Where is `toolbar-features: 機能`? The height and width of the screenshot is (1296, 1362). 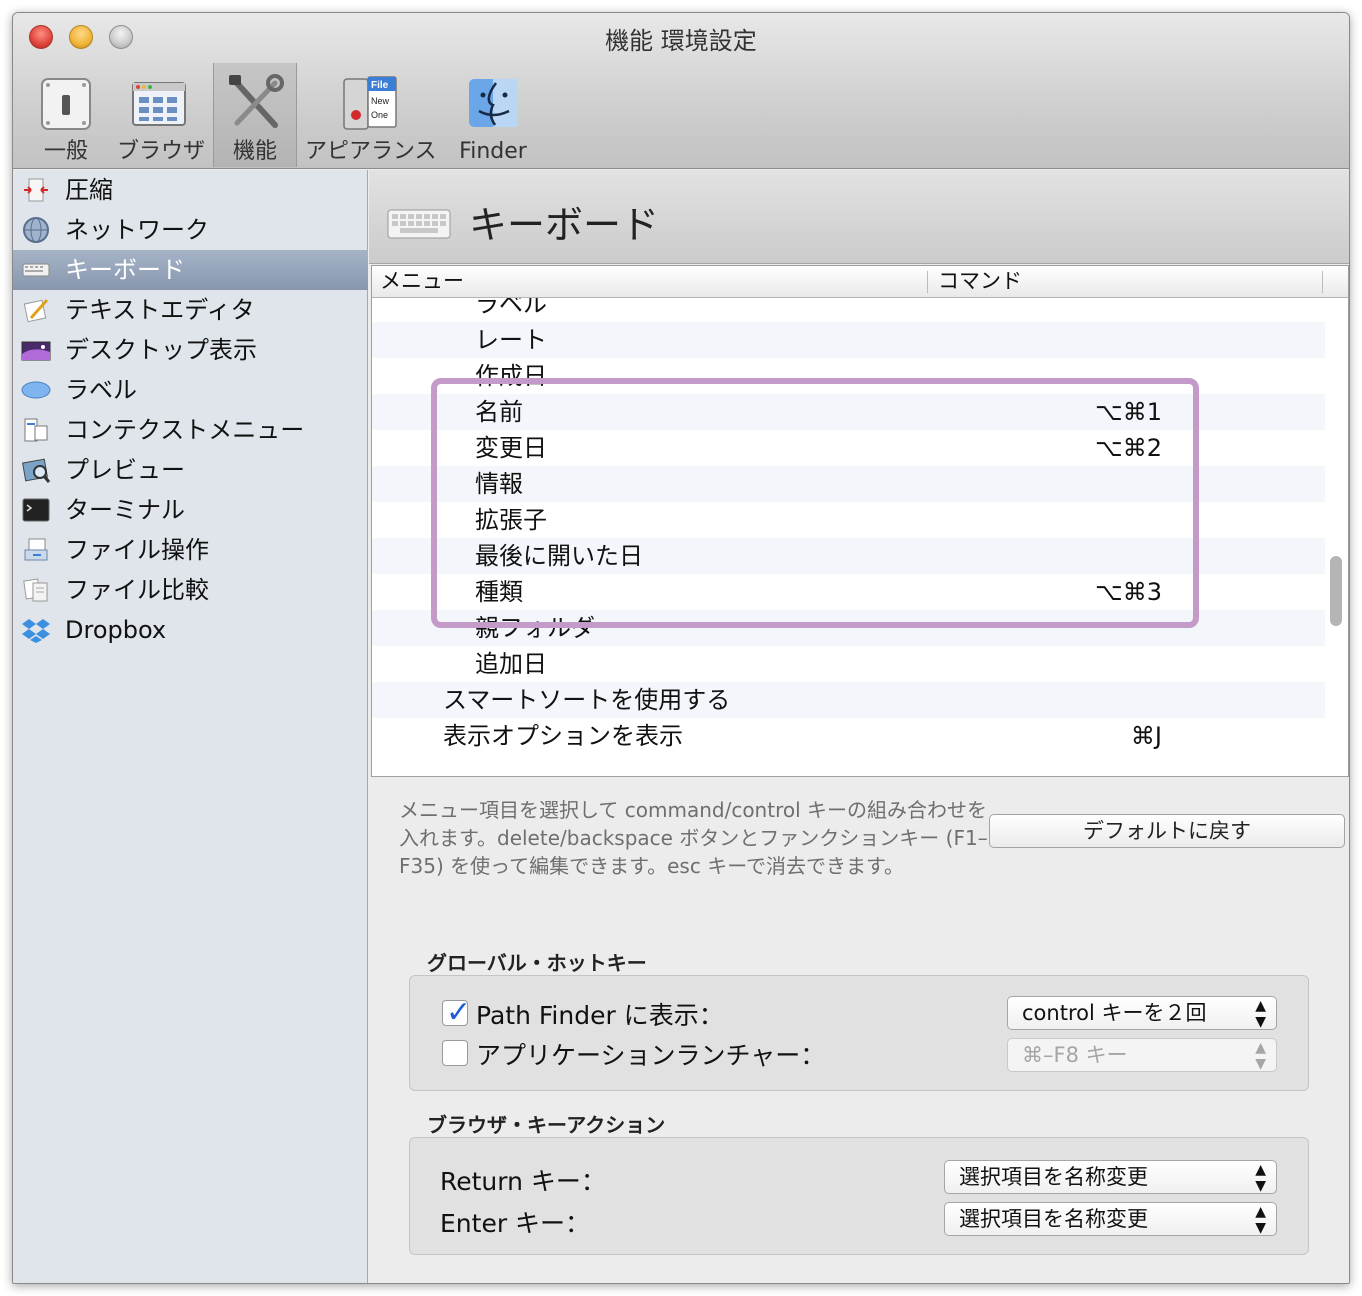
toolbar-features: 機能 is located at coordinates (255, 115).